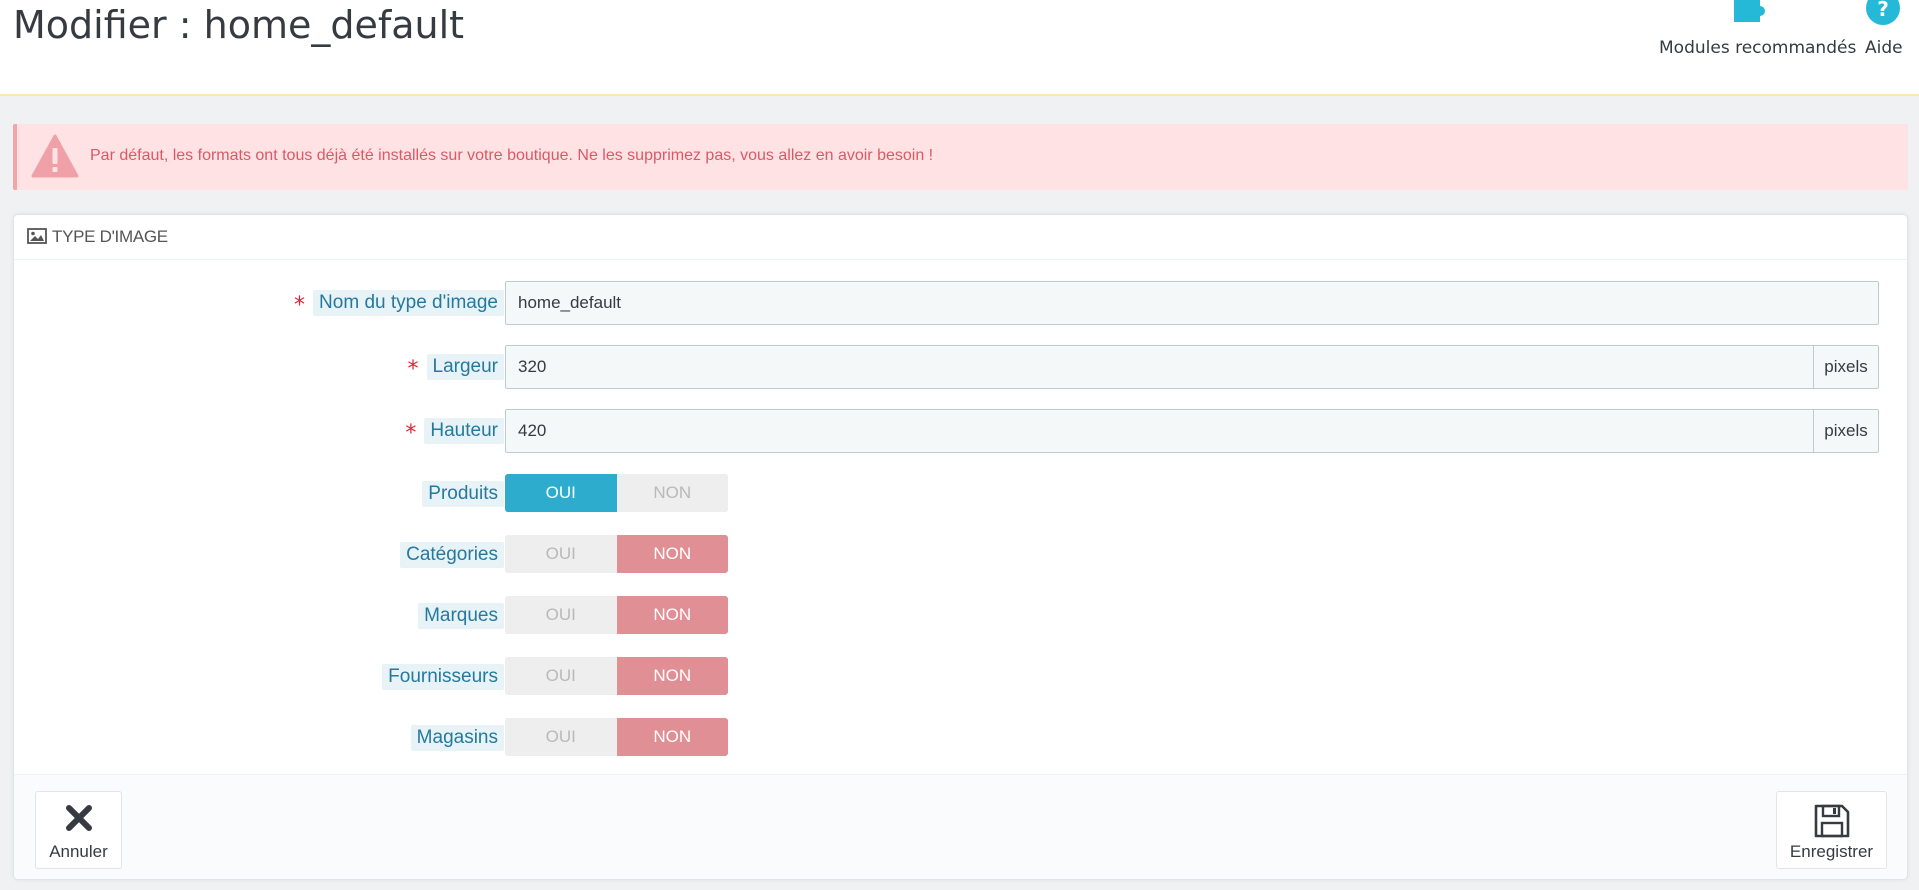 Image resolution: width=1919 pixels, height=890 pixels. I want to click on label-height: Hauteur, so click(464, 431).